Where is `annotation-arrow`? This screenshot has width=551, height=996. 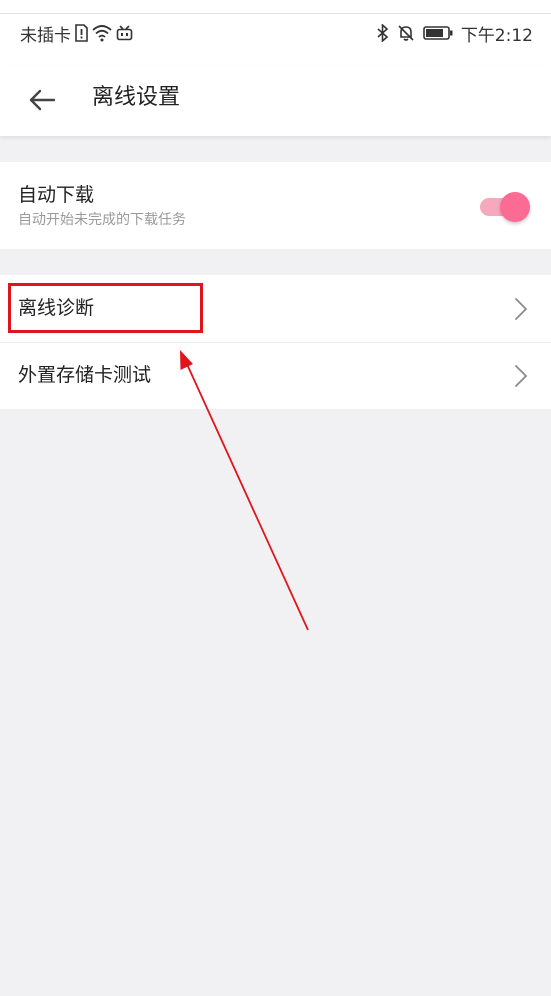 annotation-arrow is located at coordinates (244, 490).